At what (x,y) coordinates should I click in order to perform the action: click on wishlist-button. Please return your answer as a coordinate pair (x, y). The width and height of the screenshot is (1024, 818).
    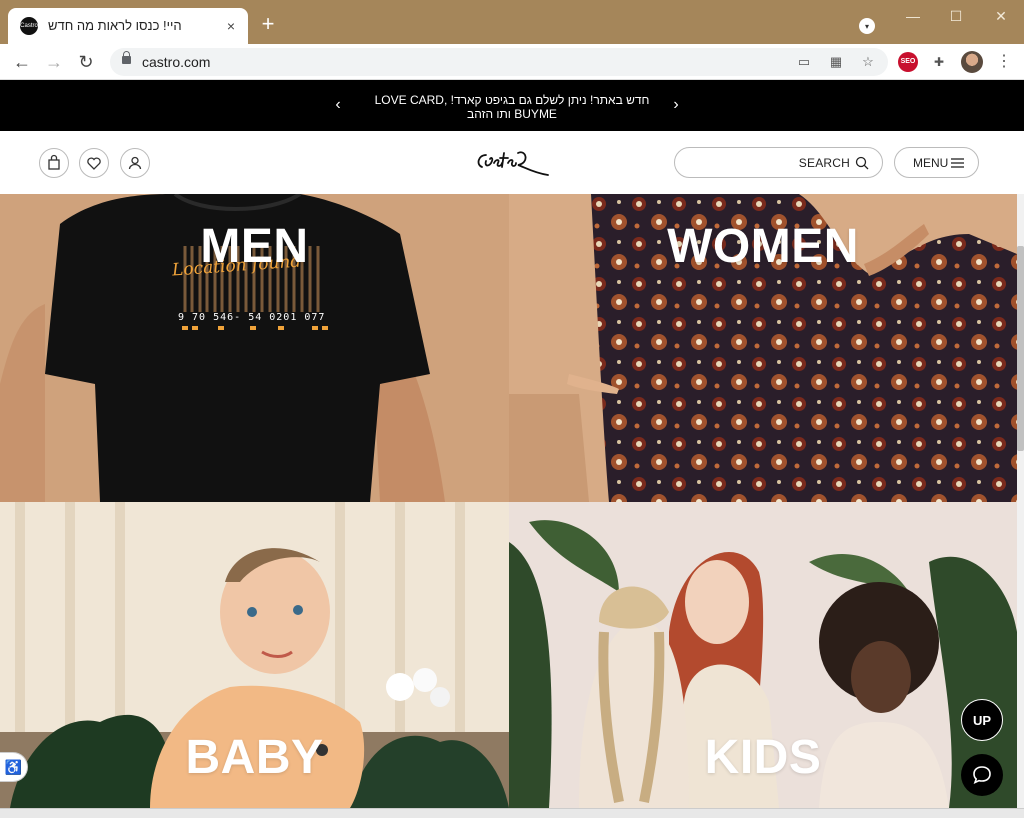
    Looking at the image, I should click on (94, 163).